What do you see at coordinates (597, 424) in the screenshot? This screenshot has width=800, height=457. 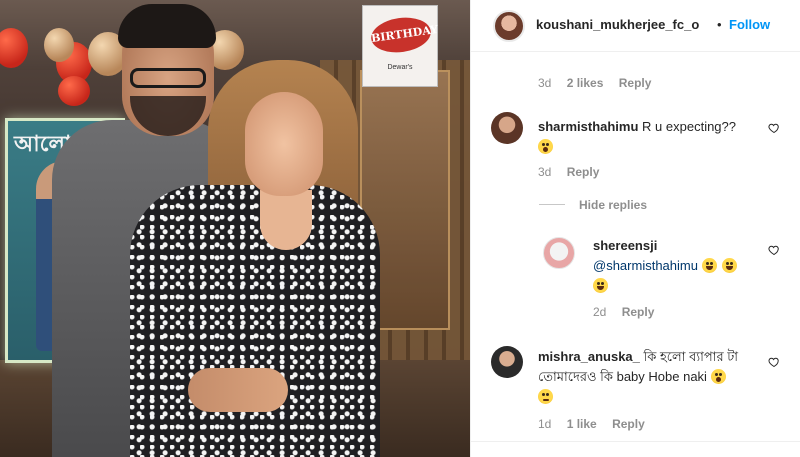 I see `comment-meta: 1d 1 like Reply` at bounding box center [597, 424].